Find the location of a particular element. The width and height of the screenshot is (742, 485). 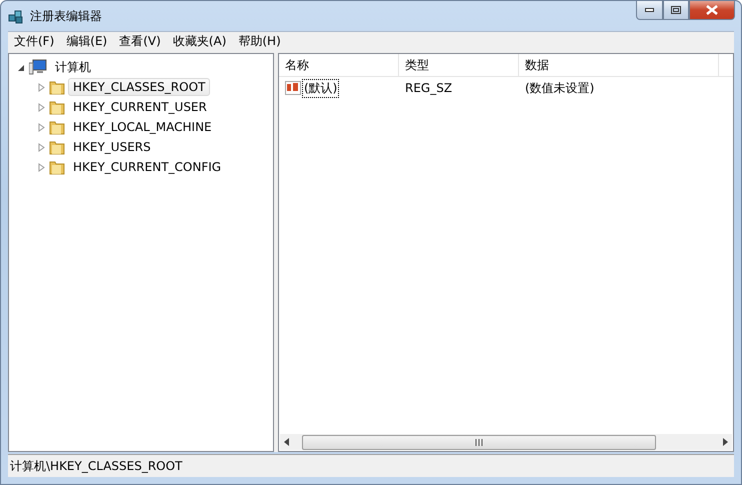

table-cell: (默认) is located at coordinates (321, 88).